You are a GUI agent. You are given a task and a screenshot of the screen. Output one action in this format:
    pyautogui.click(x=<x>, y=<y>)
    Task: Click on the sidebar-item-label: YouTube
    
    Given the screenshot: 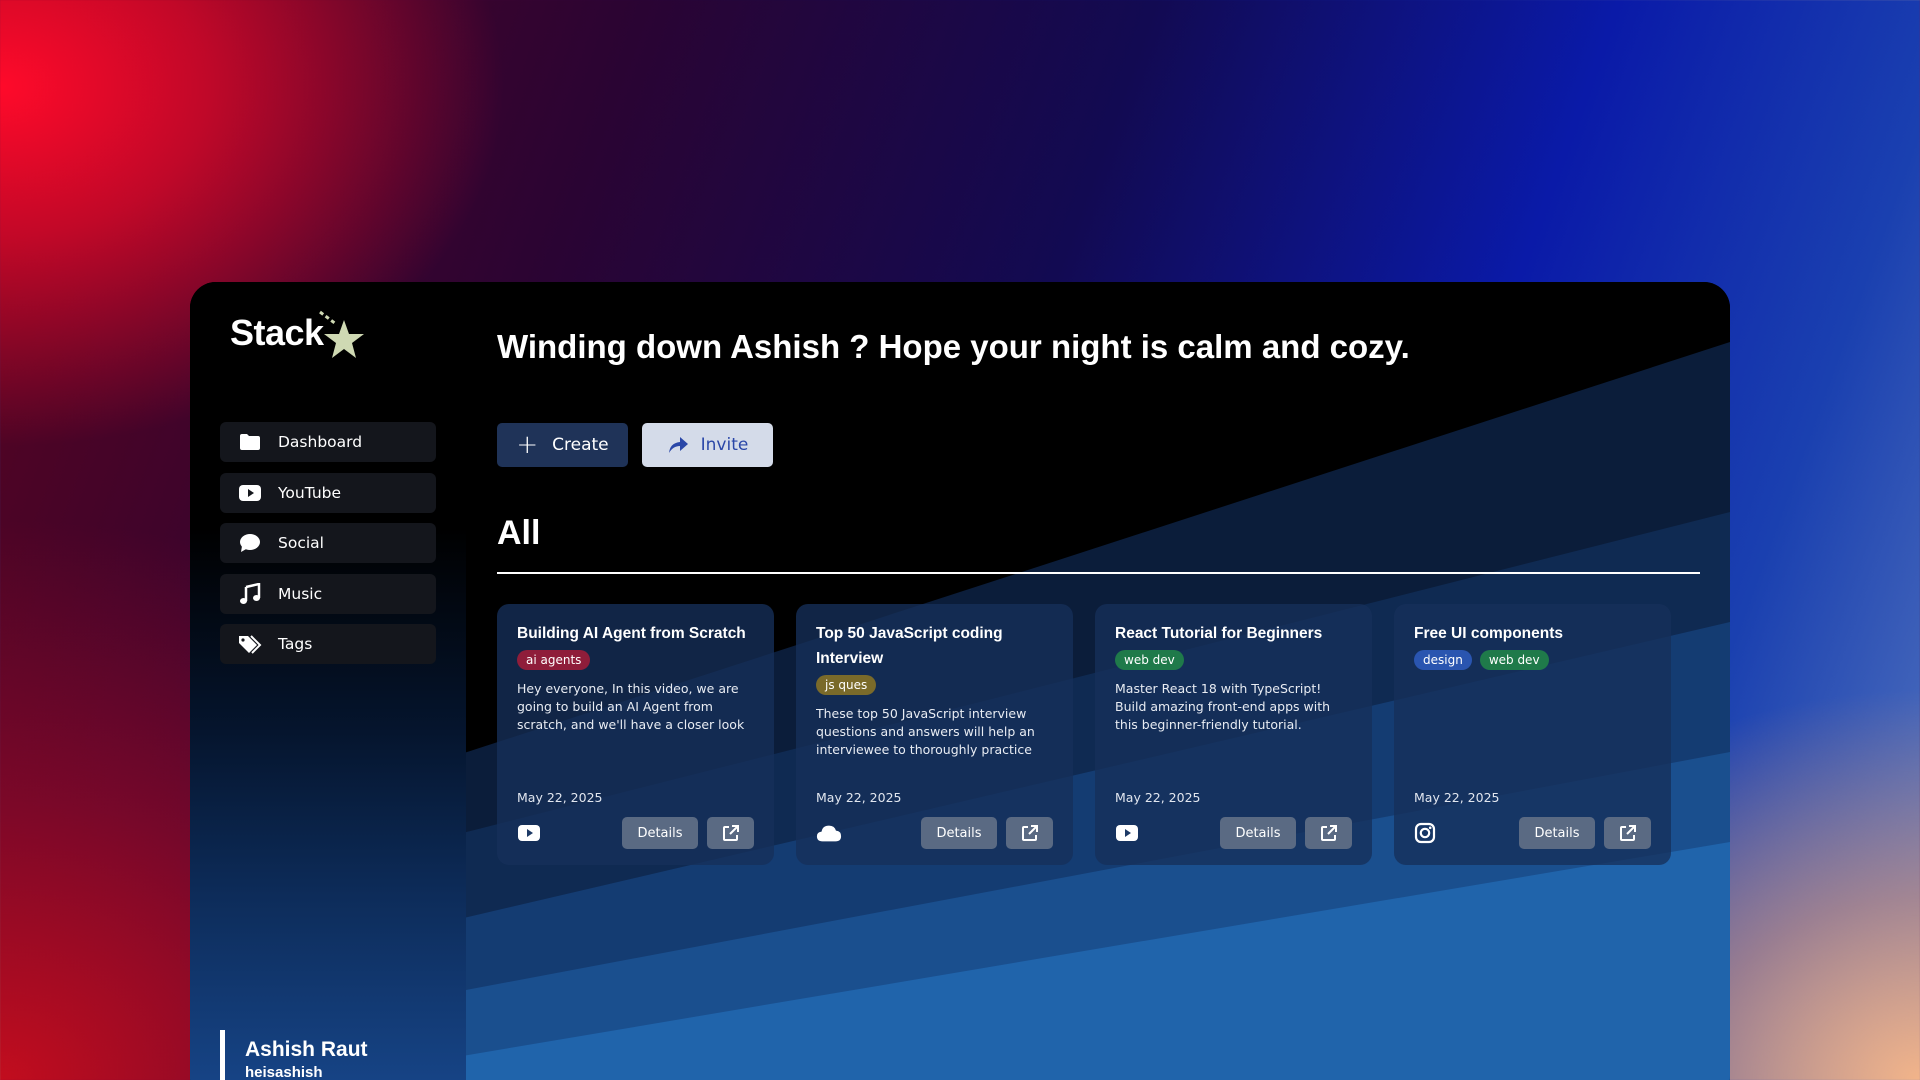 What is the action you would take?
    pyautogui.click(x=310, y=492)
    